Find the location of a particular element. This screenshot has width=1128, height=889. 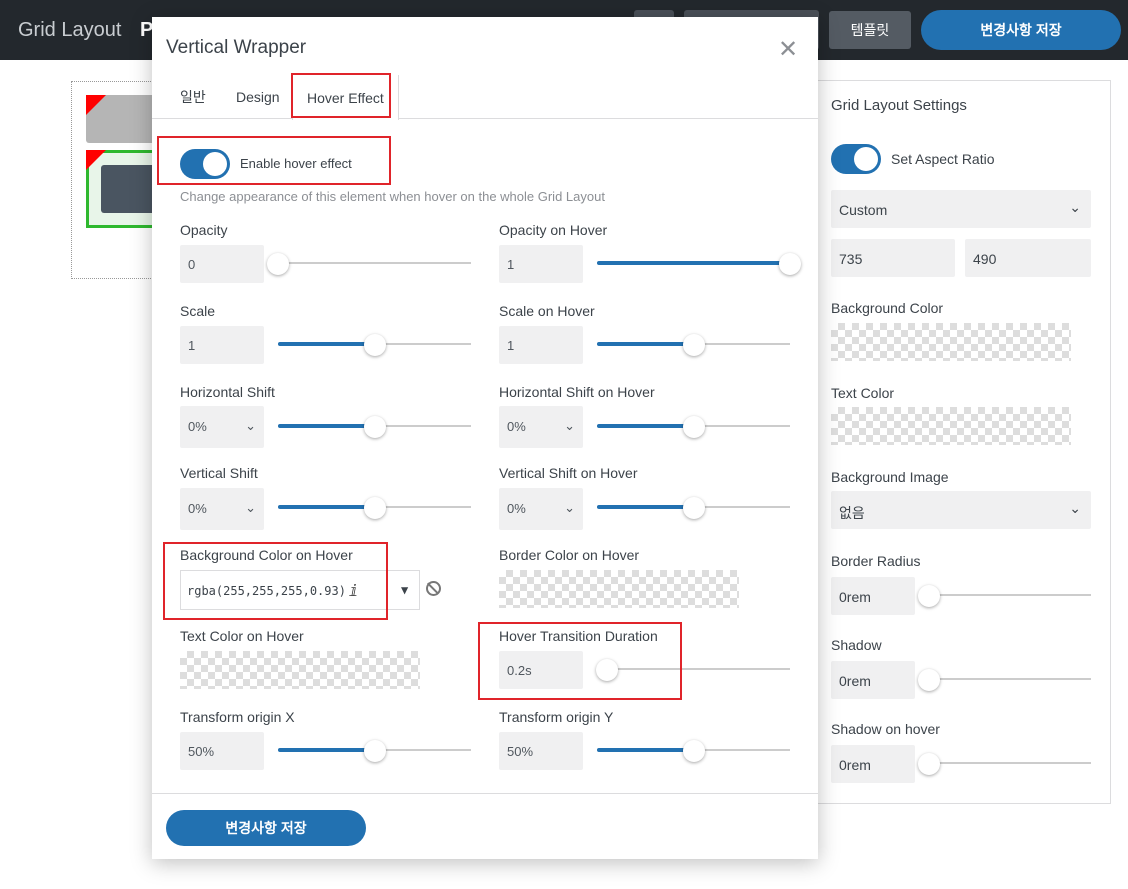

shadow-input: 0rem is located at coordinates (873, 680).